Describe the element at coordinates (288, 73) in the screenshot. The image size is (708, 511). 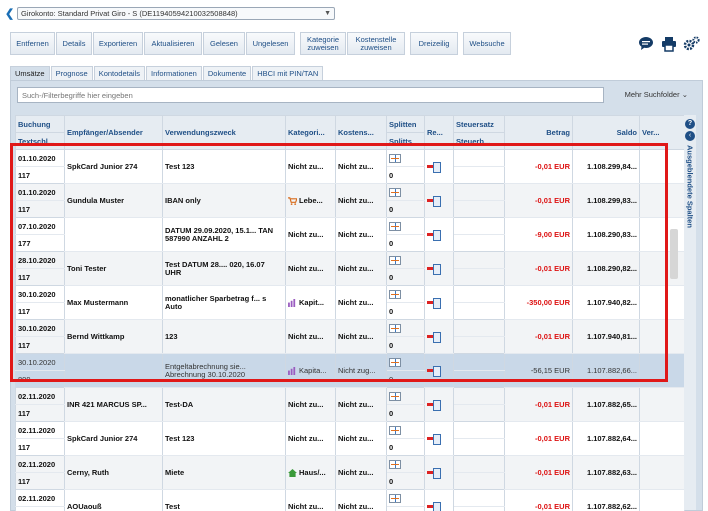
I see `tab-hbci: HBCI mit PIN/TAN` at that location.